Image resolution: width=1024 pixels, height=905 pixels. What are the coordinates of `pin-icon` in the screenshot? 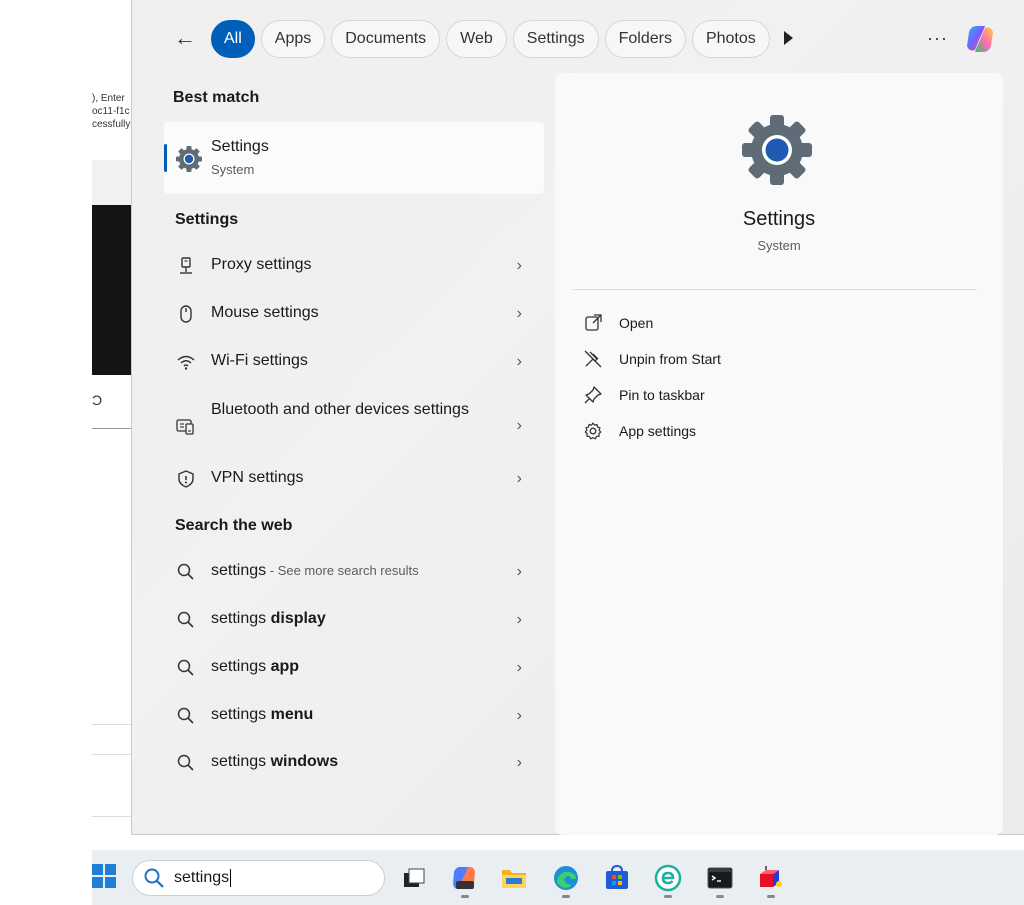 It's located at (593, 395).